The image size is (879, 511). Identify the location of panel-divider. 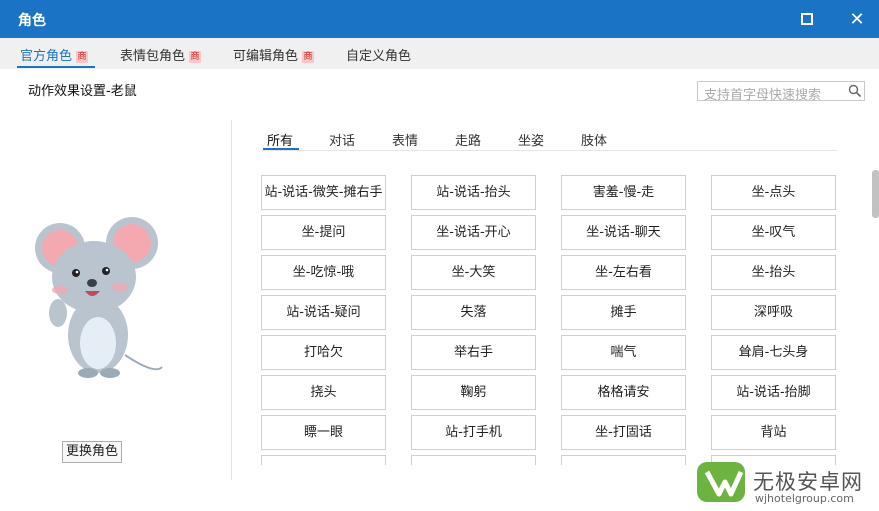
(231, 300).